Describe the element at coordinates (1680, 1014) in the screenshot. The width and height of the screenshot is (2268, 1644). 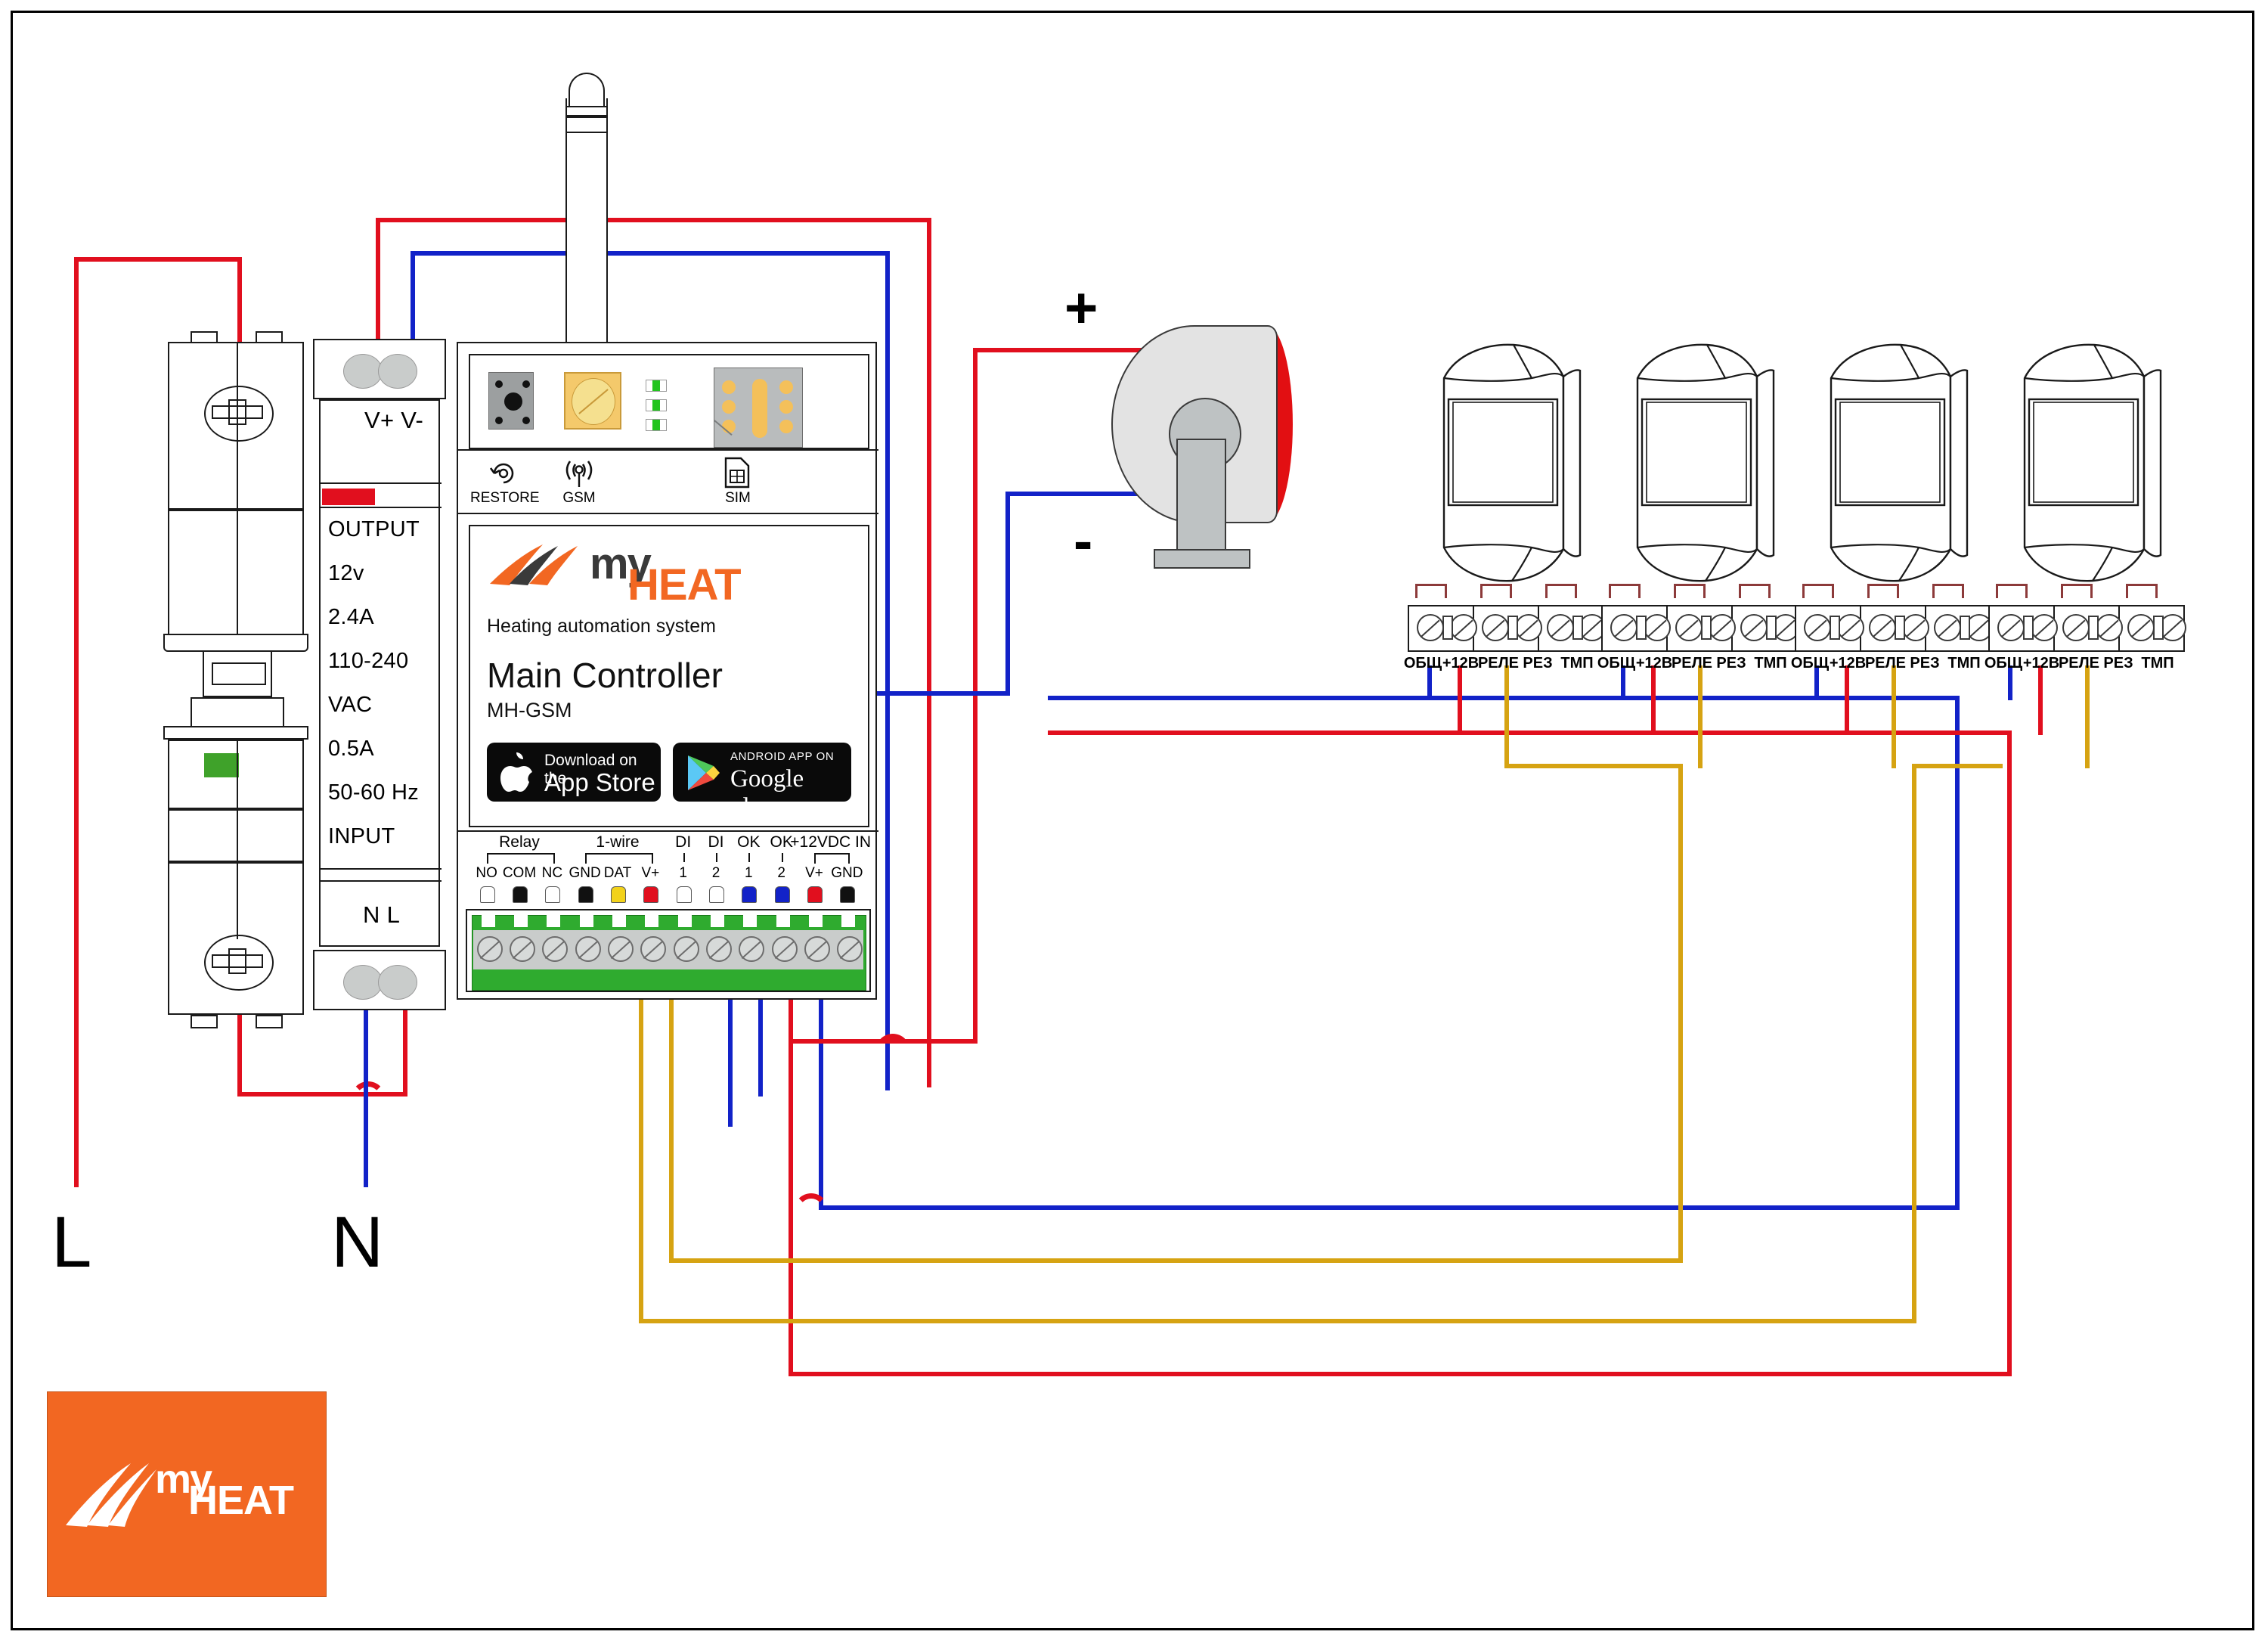
I see `wire-bus-relay-v1` at that location.